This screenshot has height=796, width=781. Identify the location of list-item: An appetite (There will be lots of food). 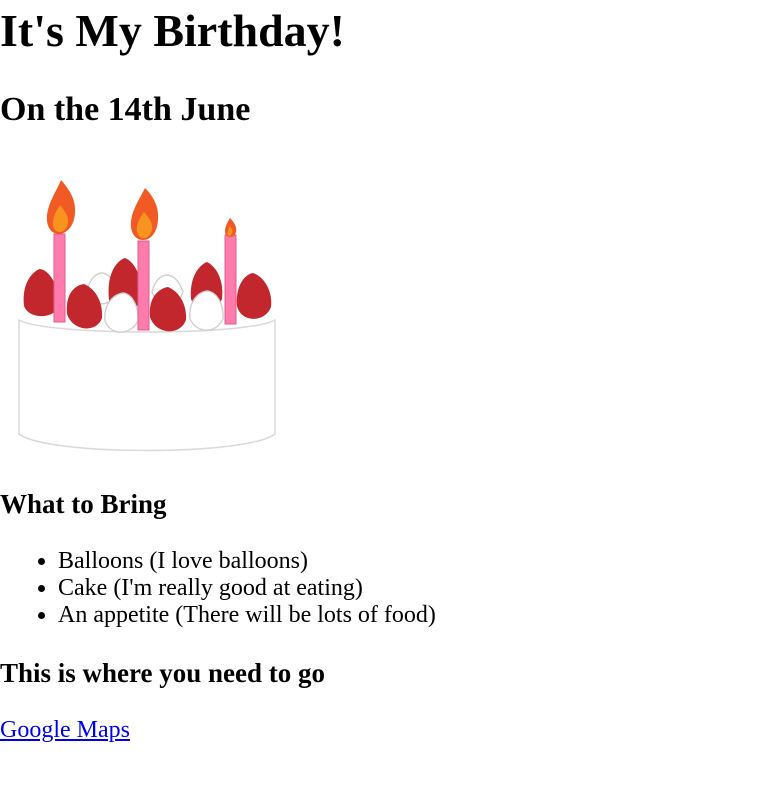
(247, 615).